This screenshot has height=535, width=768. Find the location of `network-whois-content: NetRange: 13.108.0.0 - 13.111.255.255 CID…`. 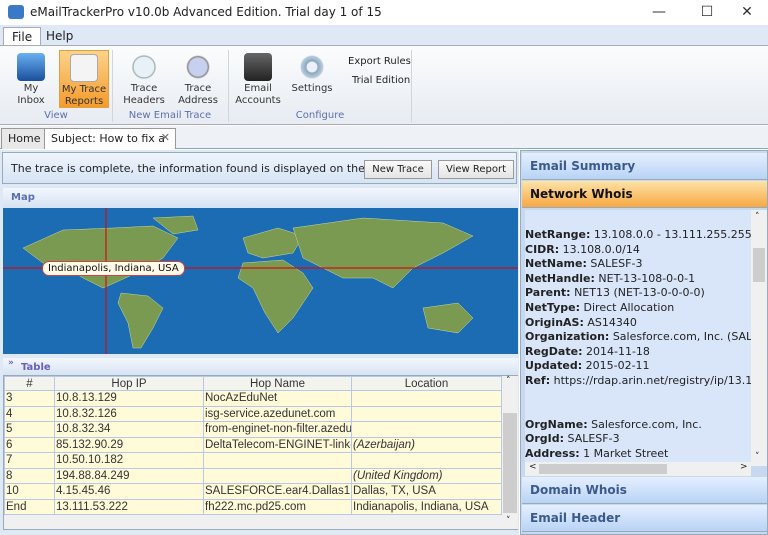

network-whois-content: NetRange: 13.108.0.0 - 13.111.255.255 CID… is located at coordinates (638, 338).